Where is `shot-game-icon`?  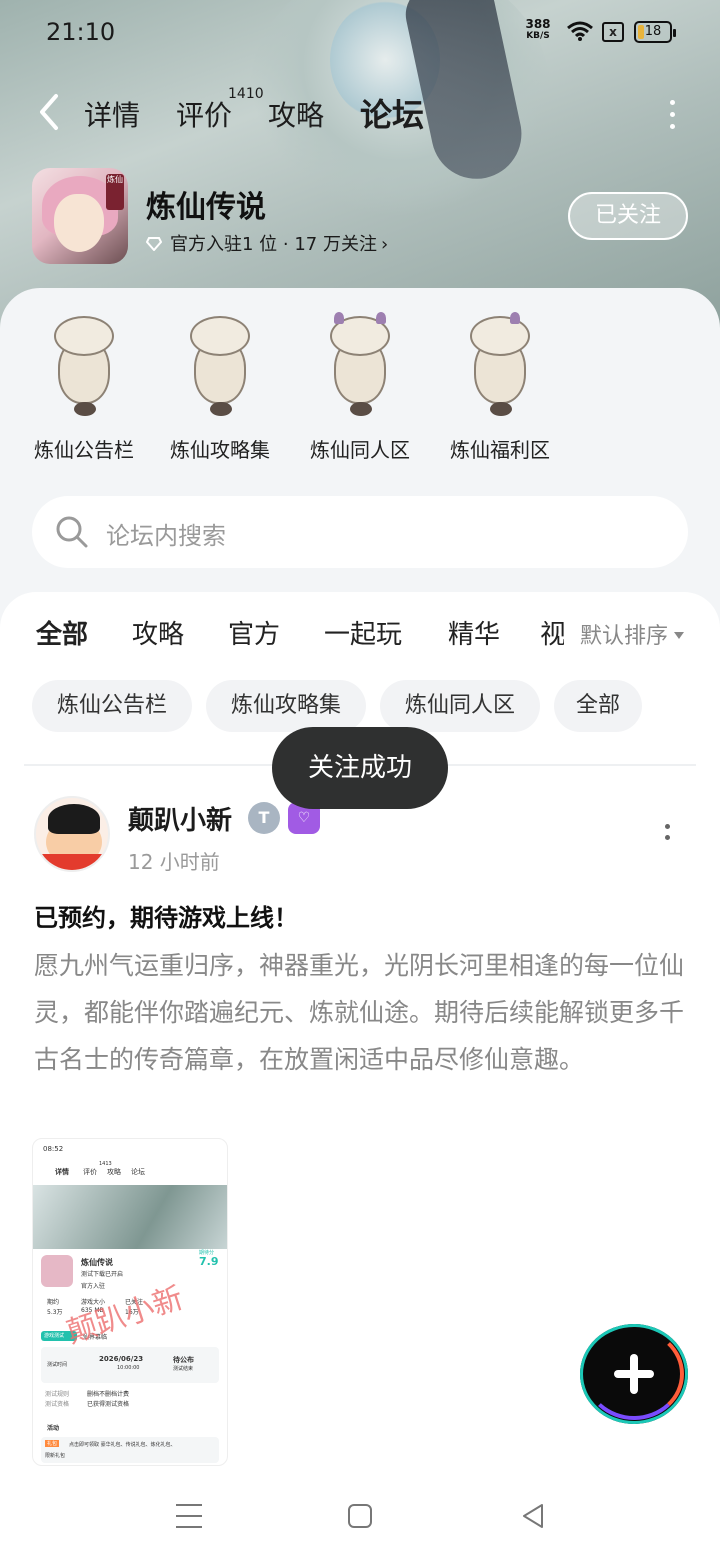
shot-game-icon is located at coordinates (57, 1271).